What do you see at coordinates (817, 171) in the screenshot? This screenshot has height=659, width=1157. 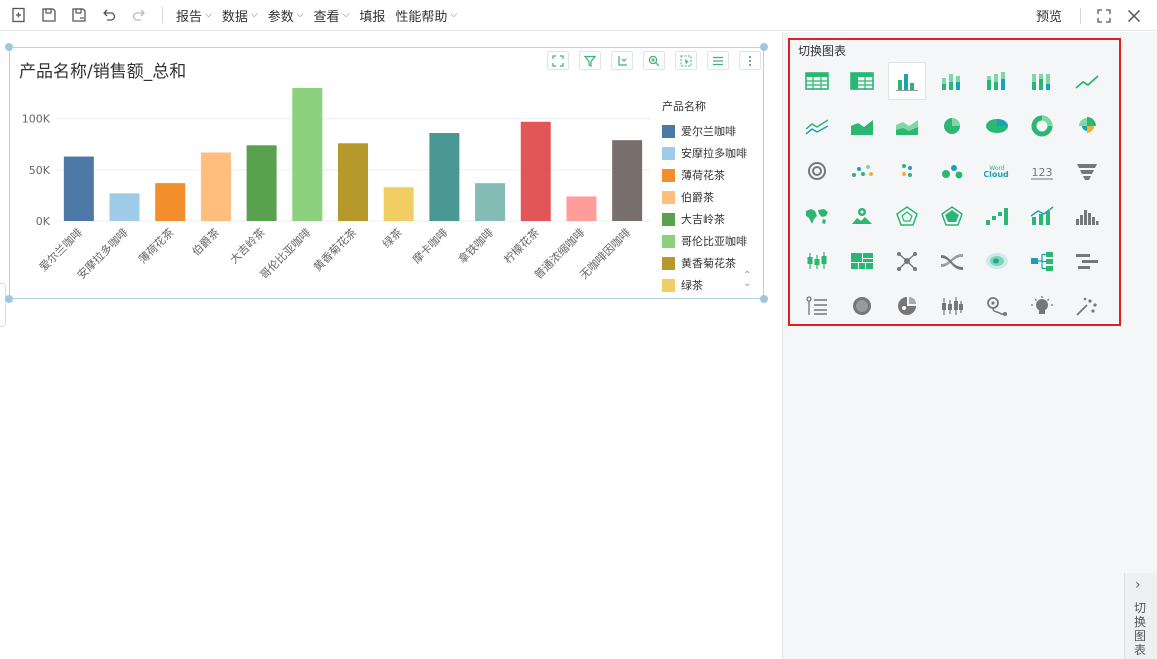 I see `concentric-ring-icon` at bounding box center [817, 171].